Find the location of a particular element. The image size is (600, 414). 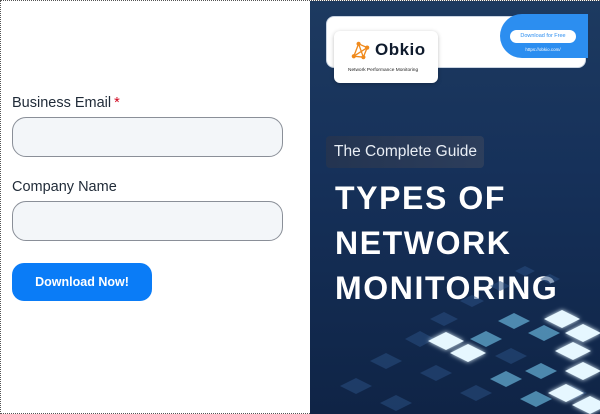

company-name-field: Company Name is located at coordinates (148, 210).